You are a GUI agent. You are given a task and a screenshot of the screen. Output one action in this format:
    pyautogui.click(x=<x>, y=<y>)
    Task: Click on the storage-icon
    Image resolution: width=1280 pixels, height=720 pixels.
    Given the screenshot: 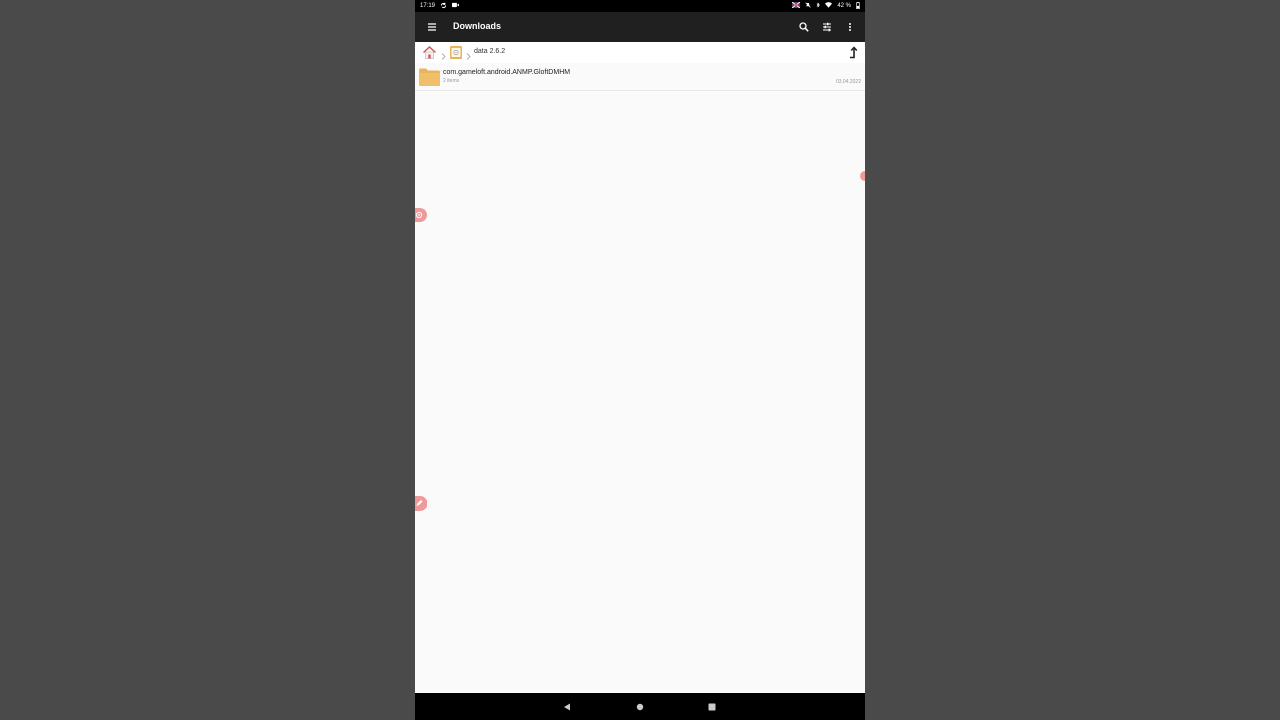 What is the action you would take?
    pyautogui.click(x=456, y=52)
    